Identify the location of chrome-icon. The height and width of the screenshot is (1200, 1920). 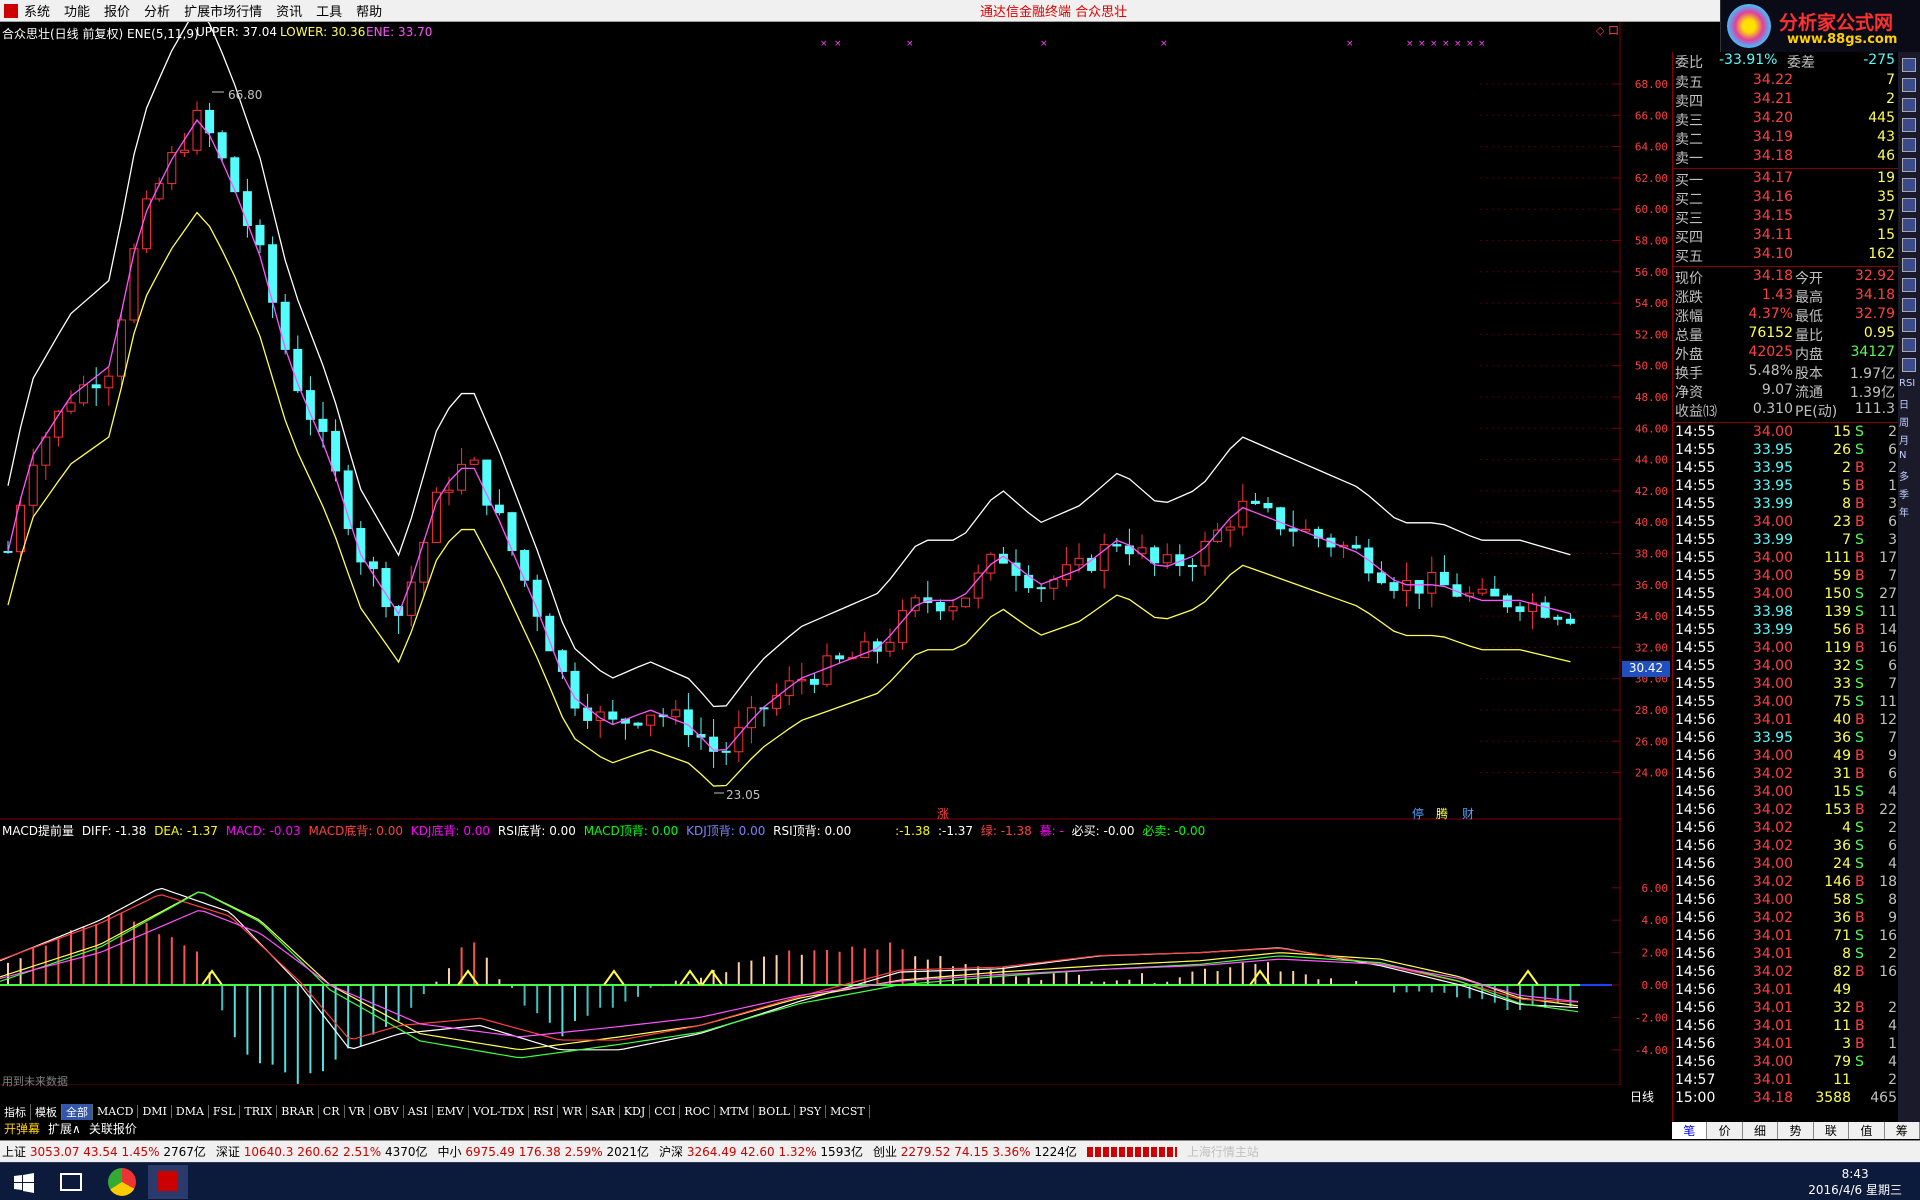
(122, 1182).